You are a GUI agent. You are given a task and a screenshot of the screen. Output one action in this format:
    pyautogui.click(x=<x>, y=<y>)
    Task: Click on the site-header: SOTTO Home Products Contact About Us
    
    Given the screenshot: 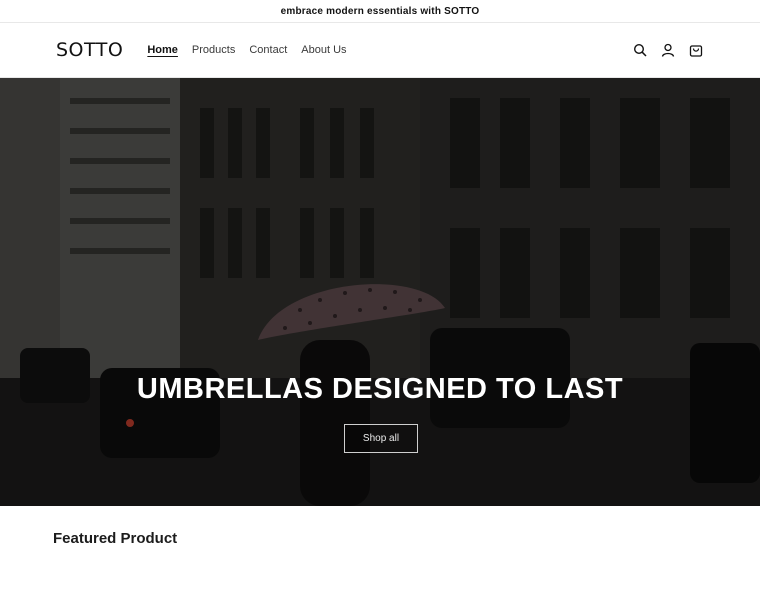 What is the action you would take?
    pyautogui.click(x=380, y=50)
    